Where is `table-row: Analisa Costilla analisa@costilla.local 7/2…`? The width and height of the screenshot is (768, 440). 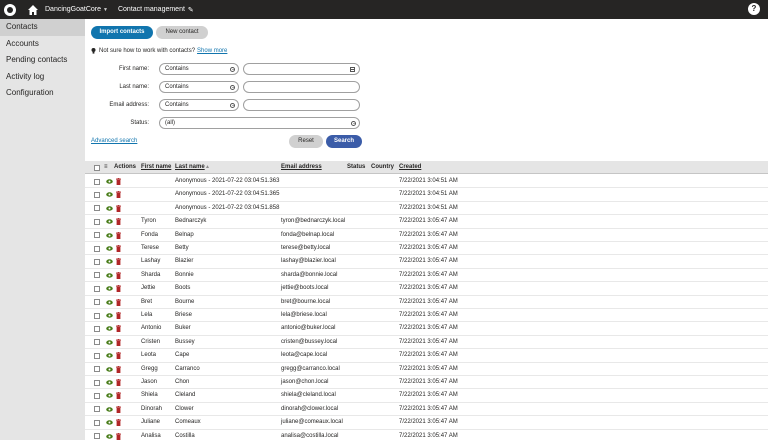 table-row: Analisa Costilla analisa@costilla.local 7/2… is located at coordinates (426, 435).